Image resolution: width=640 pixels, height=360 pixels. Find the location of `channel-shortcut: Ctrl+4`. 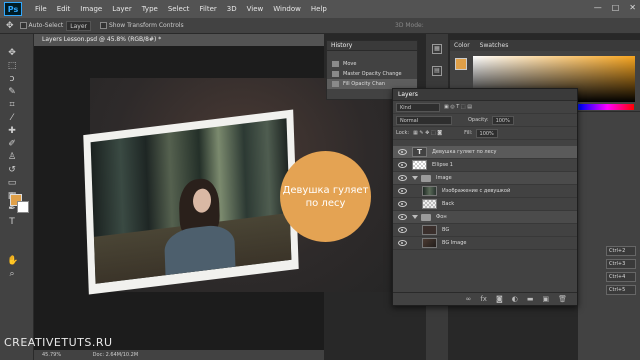

channel-shortcut: Ctrl+4 is located at coordinates (621, 277).